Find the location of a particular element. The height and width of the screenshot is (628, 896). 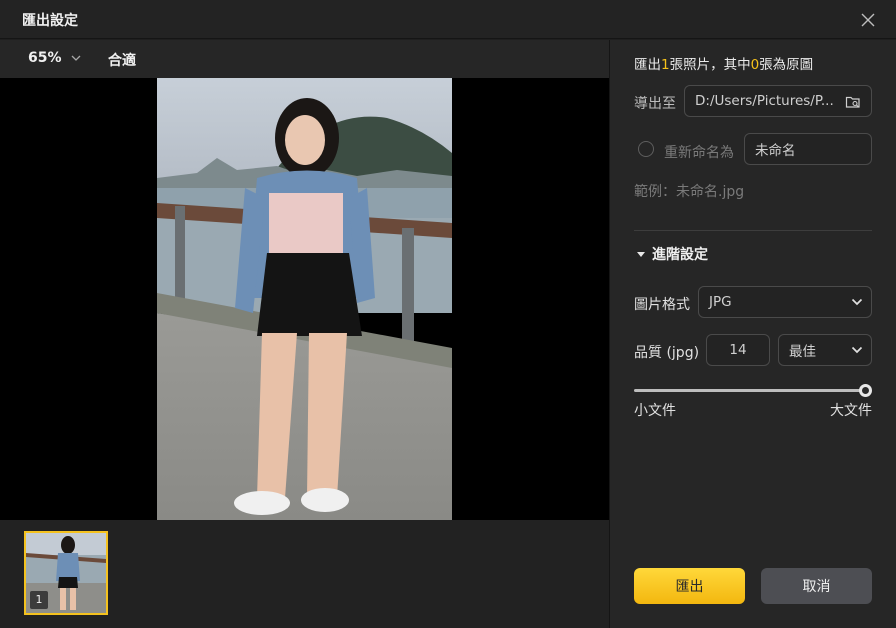

close-icon is located at coordinates (868, 20).